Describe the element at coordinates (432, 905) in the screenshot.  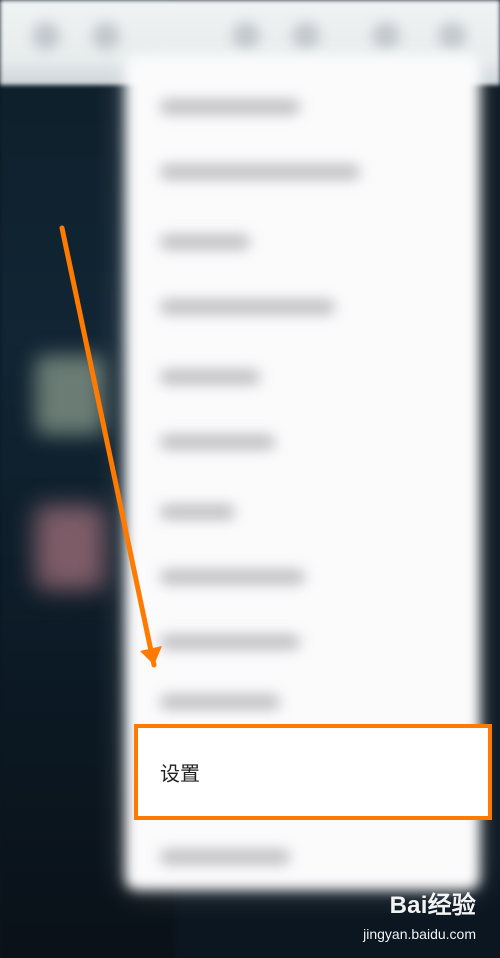
I see `watermark-logo: Bai经验` at that location.